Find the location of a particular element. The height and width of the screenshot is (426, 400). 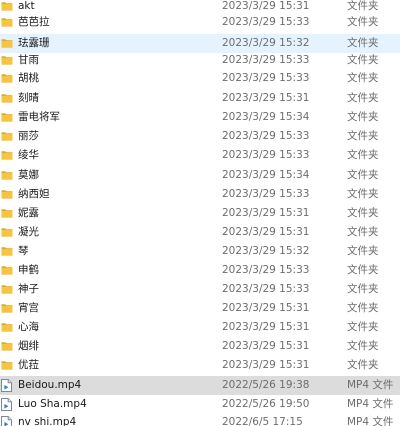

folder-row: 凝光 2023/3/29 15:31 文件夹 is located at coordinates (200, 232).